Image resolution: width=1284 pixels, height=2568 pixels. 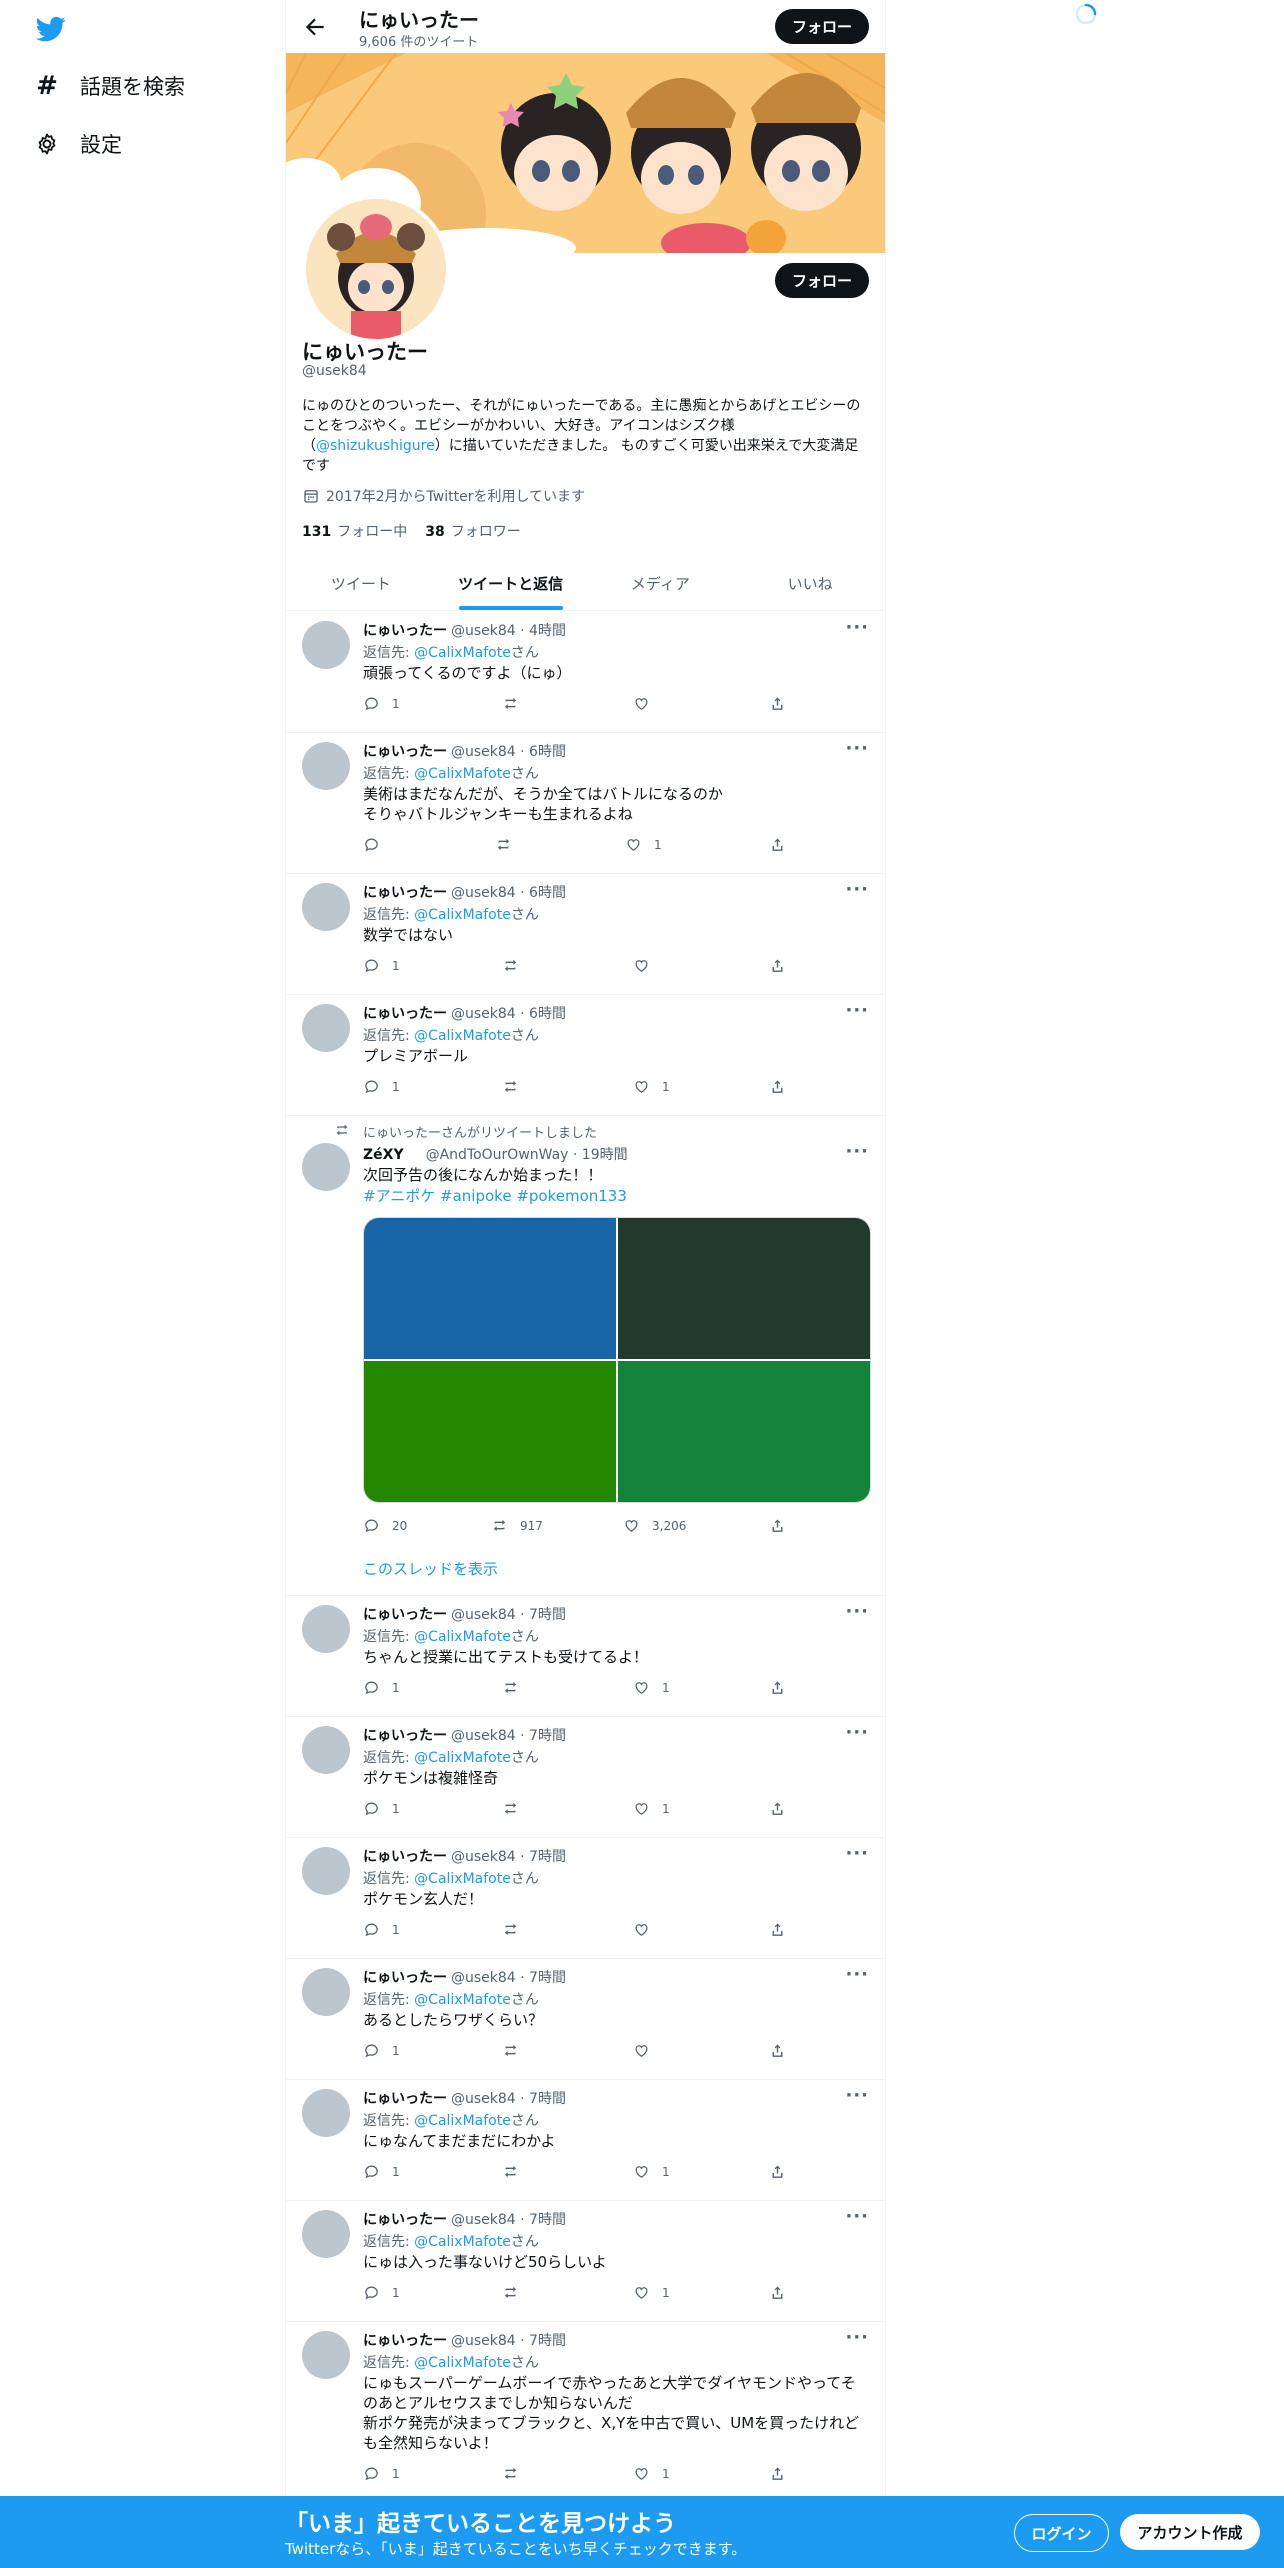 I want to click on profile-avatar, so click(x=376, y=269).